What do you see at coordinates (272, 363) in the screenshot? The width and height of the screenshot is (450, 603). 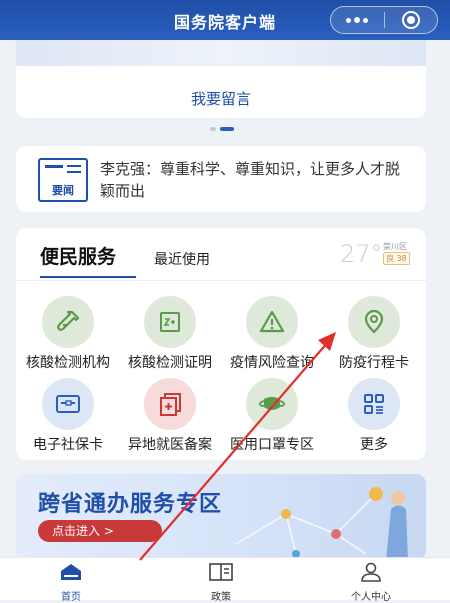 I see `service-label: 疫情风险查询` at bounding box center [272, 363].